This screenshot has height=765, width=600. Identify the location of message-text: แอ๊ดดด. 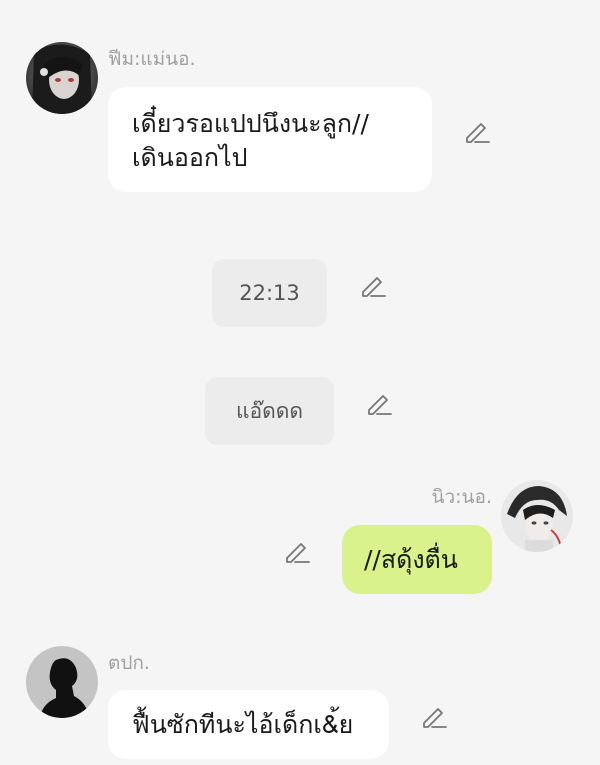
(269, 411).